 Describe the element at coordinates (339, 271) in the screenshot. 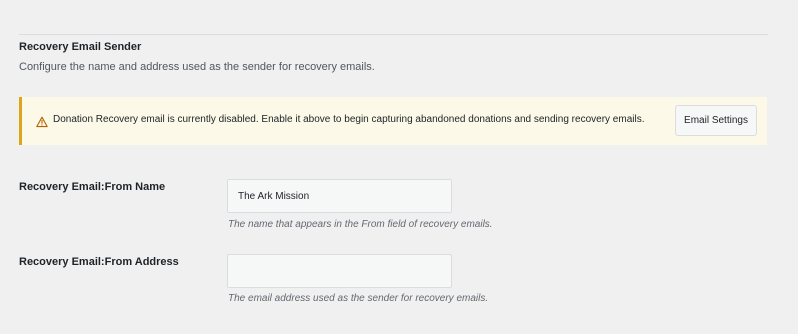

I see `from-address-input` at that location.